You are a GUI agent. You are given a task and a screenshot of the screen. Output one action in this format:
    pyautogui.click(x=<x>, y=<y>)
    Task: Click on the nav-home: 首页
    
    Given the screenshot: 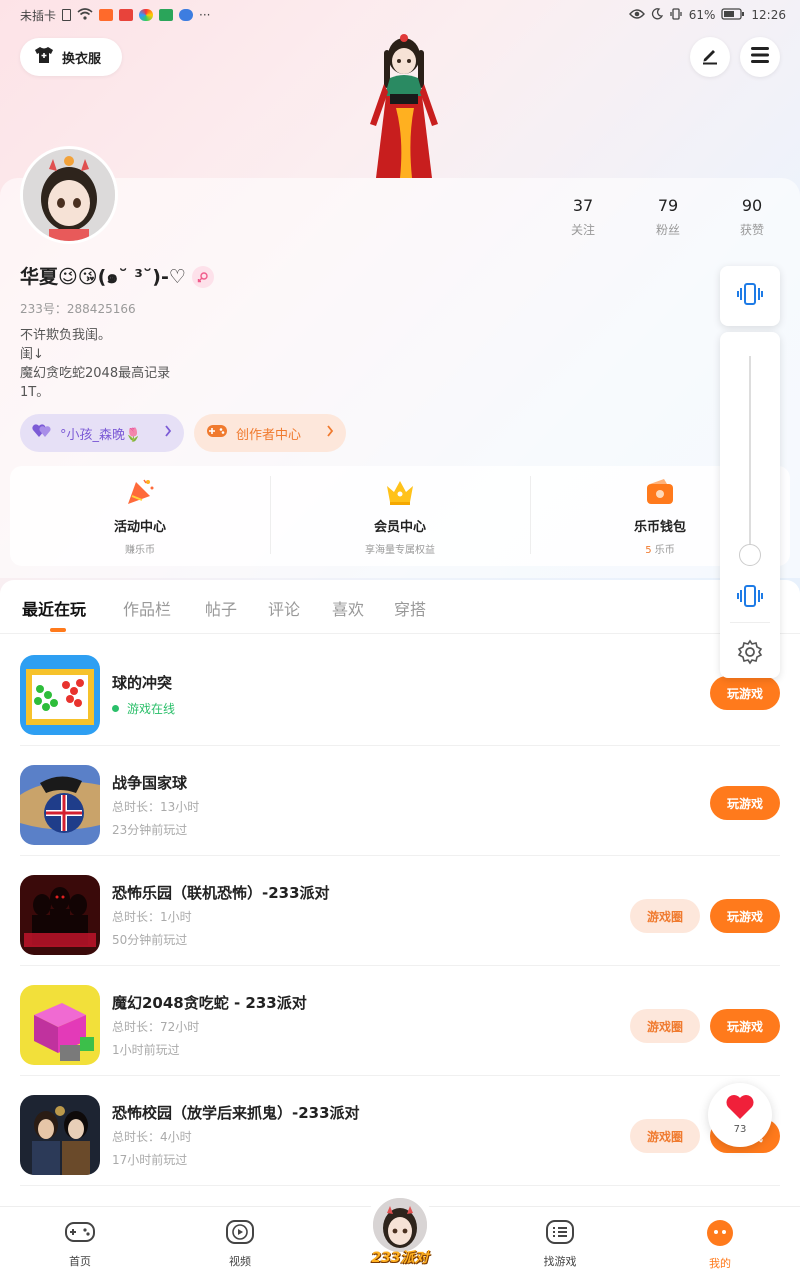 What is the action you would take?
    pyautogui.click(x=80, y=1244)
    